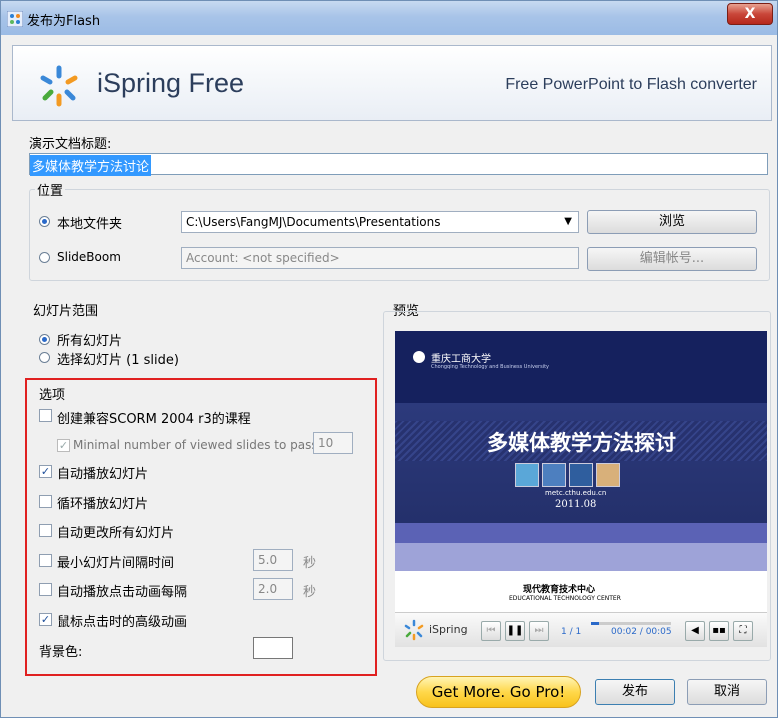 Image resolution: width=778 pixels, height=718 pixels. What do you see at coordinates (310, 563) in the screenshot?
I see `min-interval-unit: 秒` at bounding box center [310, 563].